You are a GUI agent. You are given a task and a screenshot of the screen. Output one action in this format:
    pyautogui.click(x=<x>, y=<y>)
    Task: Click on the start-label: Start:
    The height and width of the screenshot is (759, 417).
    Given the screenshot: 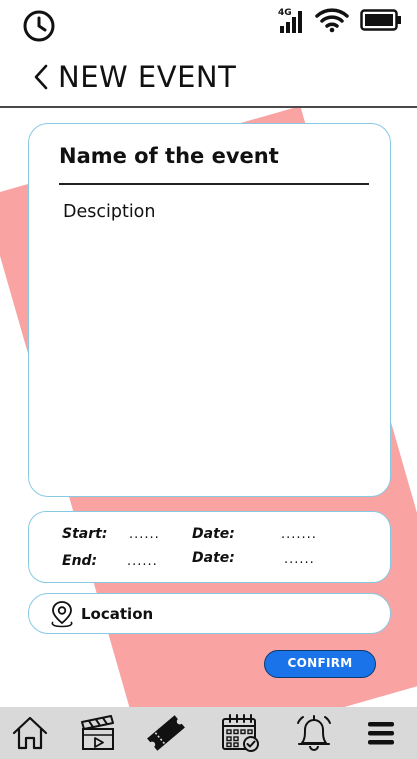 What is the action you would take?
    pyautogui.click(x=85, y=534)
    